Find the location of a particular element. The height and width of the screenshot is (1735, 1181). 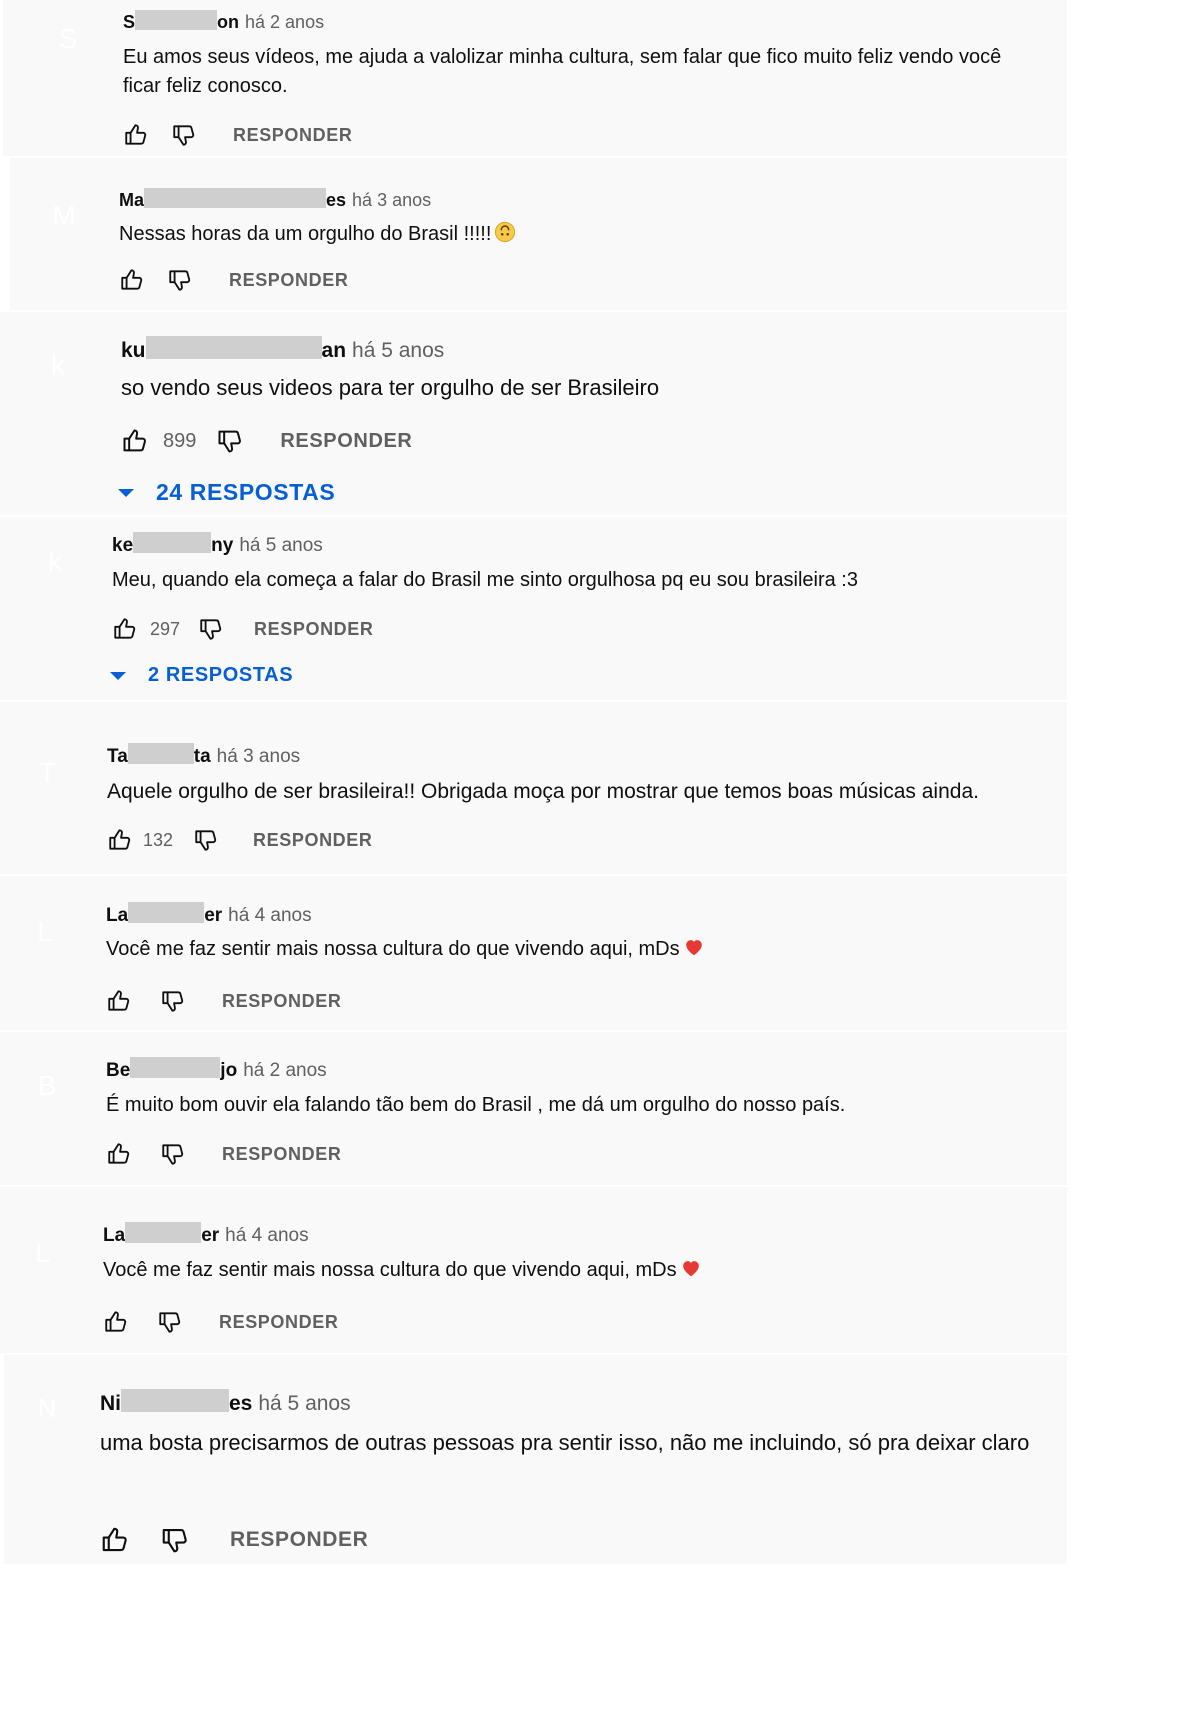

like-count: 899 is located at coordinates (180, 440).